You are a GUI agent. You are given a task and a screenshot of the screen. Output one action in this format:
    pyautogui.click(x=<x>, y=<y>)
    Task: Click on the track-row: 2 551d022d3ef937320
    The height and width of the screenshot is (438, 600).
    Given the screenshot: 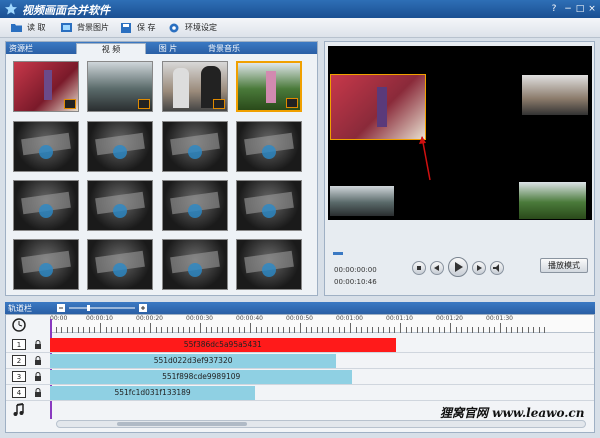 What is the action you would take?
    pyautogui.click(x=300, y=361)
    